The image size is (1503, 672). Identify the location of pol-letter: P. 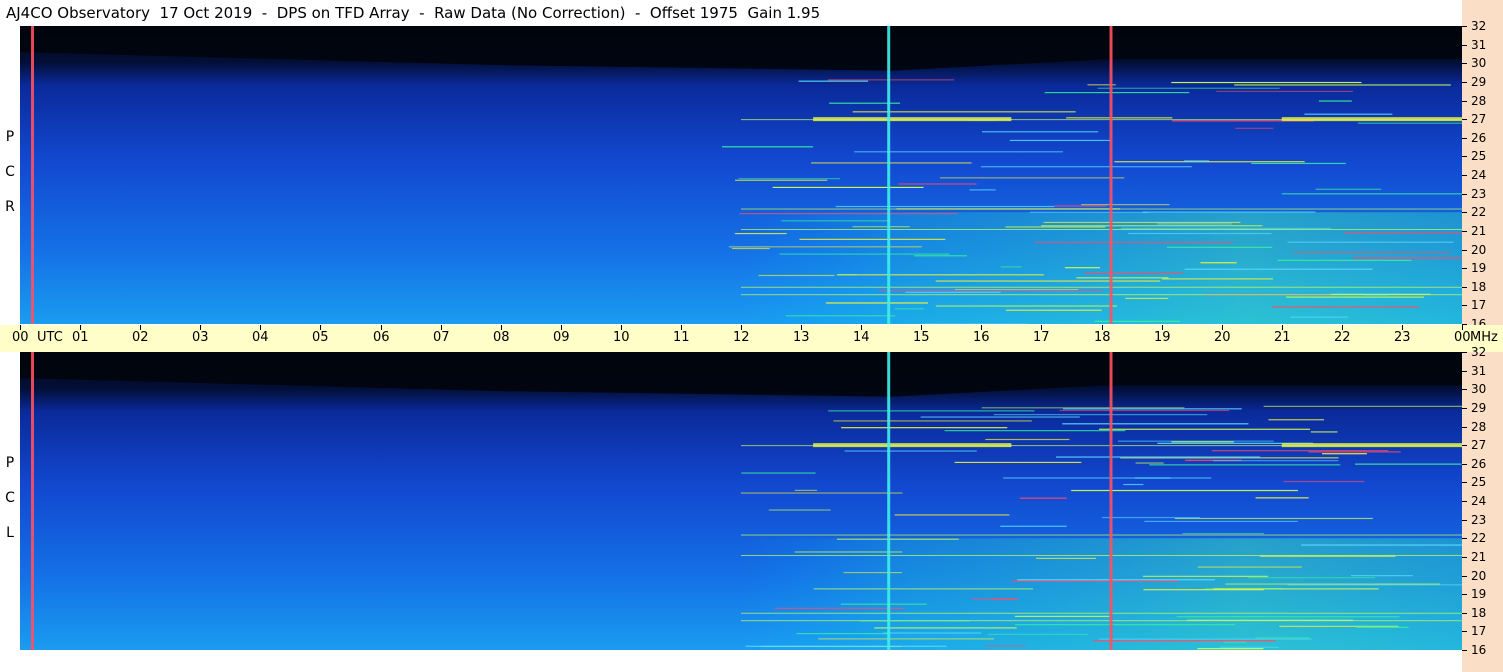
(10, 137).